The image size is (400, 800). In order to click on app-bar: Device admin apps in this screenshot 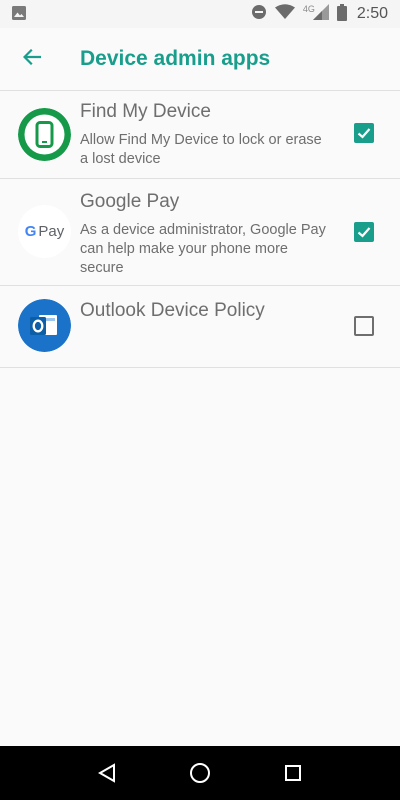, I will do `click(200, 59)`.